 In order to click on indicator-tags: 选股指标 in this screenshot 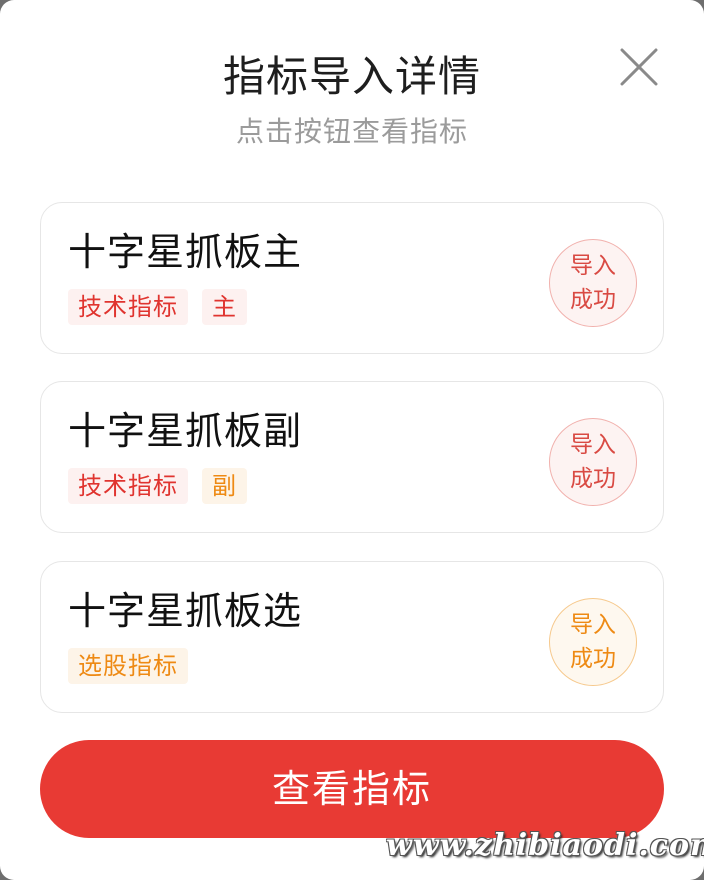, I will do `click(128, 666)`.